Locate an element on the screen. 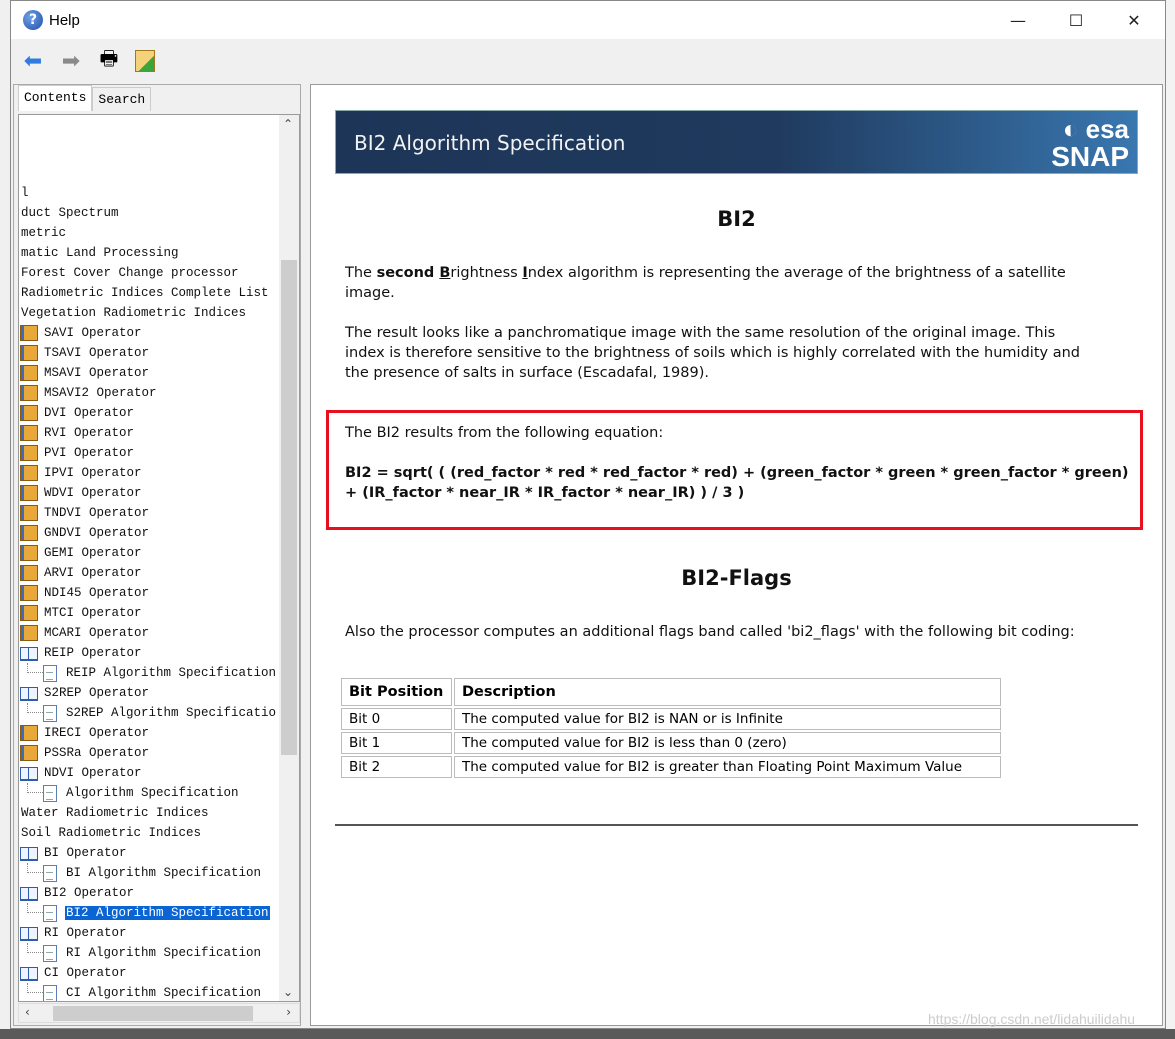  tree-item: PVI Operator is located at coordinates (150, 453).